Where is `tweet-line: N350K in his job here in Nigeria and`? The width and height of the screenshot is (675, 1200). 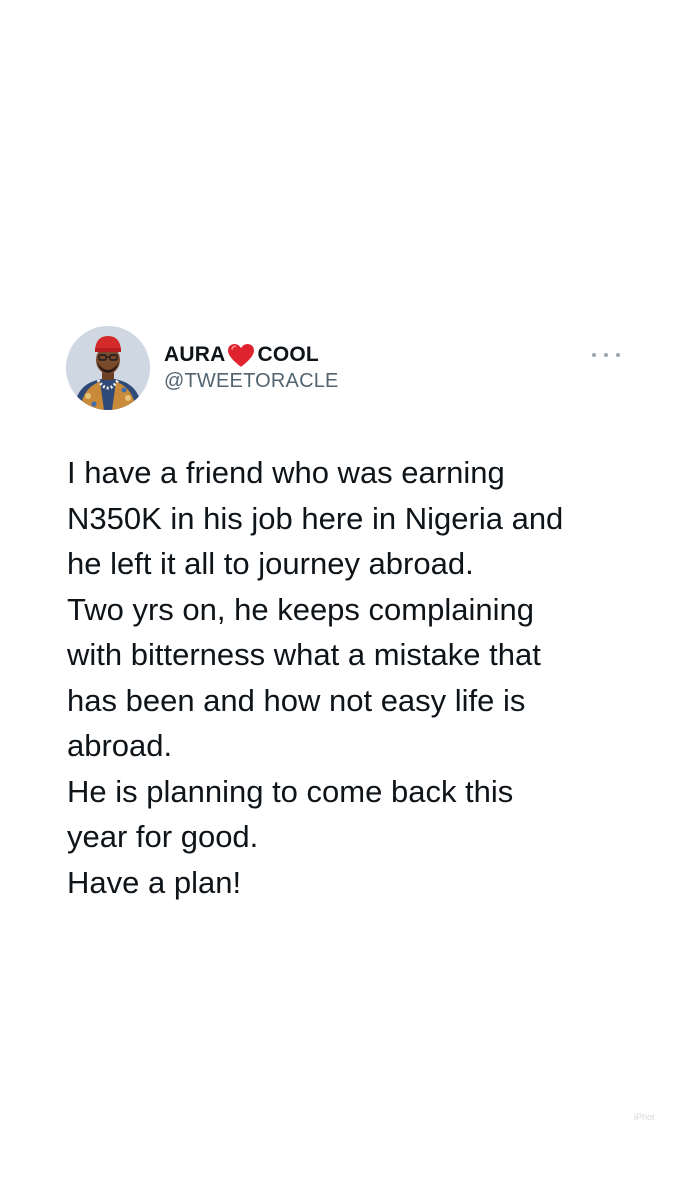 tweet-line: N350K in his job here in Nigeria and is located at coordinates (315, 518).